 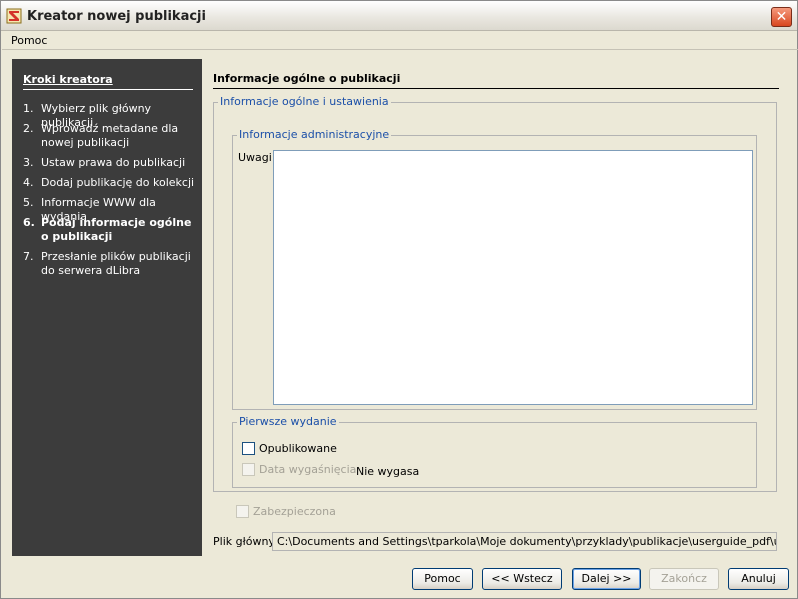 I want to click on notes-label: Uwagi, so click(x=255, y=157).